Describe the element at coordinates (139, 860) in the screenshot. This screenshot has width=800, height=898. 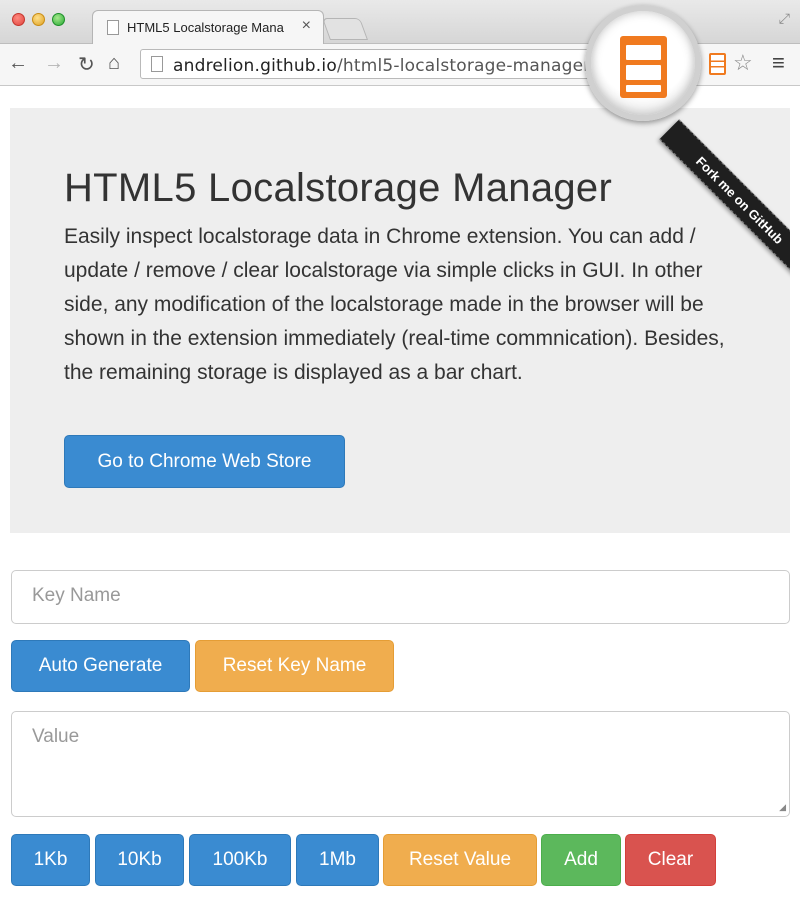
I see `size-10kb-button: 10Kb` at that location.